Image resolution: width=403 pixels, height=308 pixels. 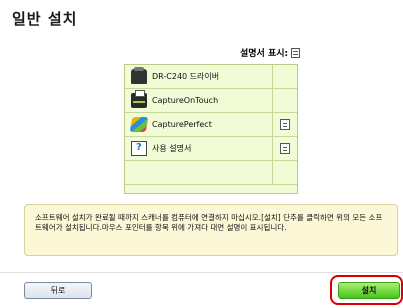 What do you see at coordinates (264, 54) in the screenshot?
I see `show-manual-label: 설명서 표시:` at bounding box center [264, 54].